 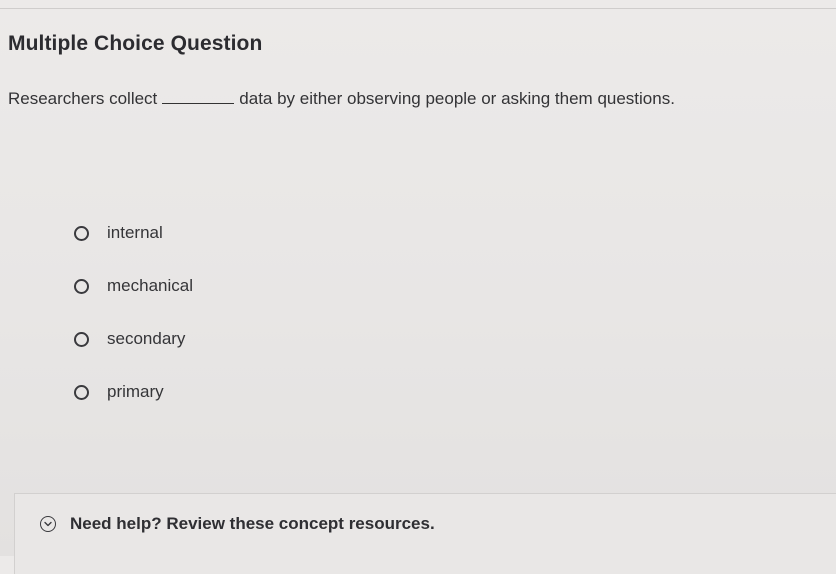 What do you see at coordinates (83, 98) in the screenshot?
I see `prompt-text-before: Researchers collect` at bounding box center [83, 98].